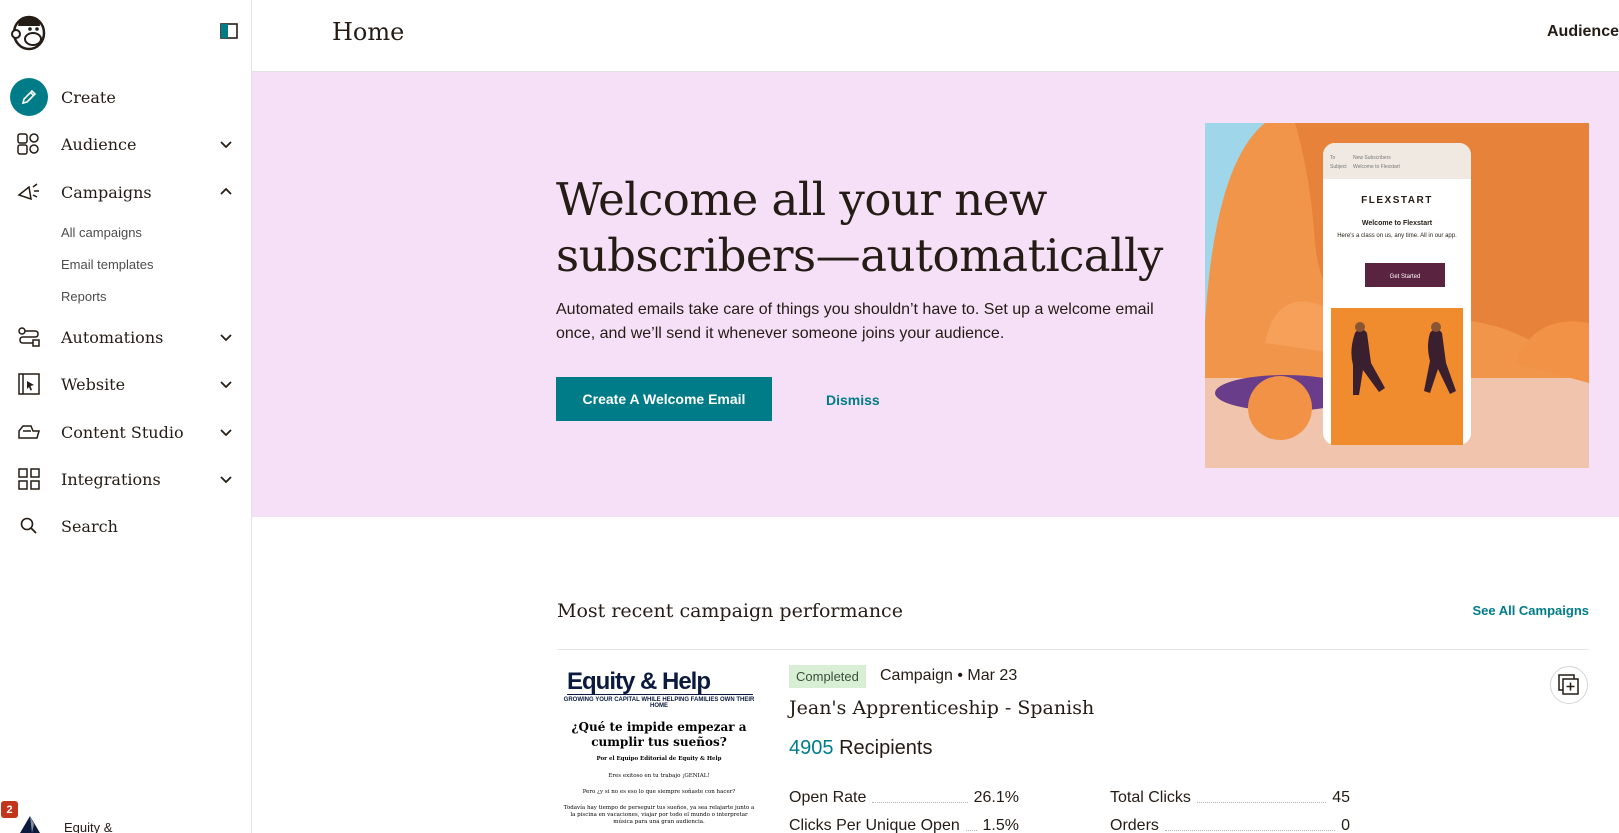 The height and width of the screenshot is (833, 1619). What do you see at coordinates (1397, 223) in the screenshot?
I see `illustration-heading: Welcome to Flexstart` at bounding box center [1397, 223].